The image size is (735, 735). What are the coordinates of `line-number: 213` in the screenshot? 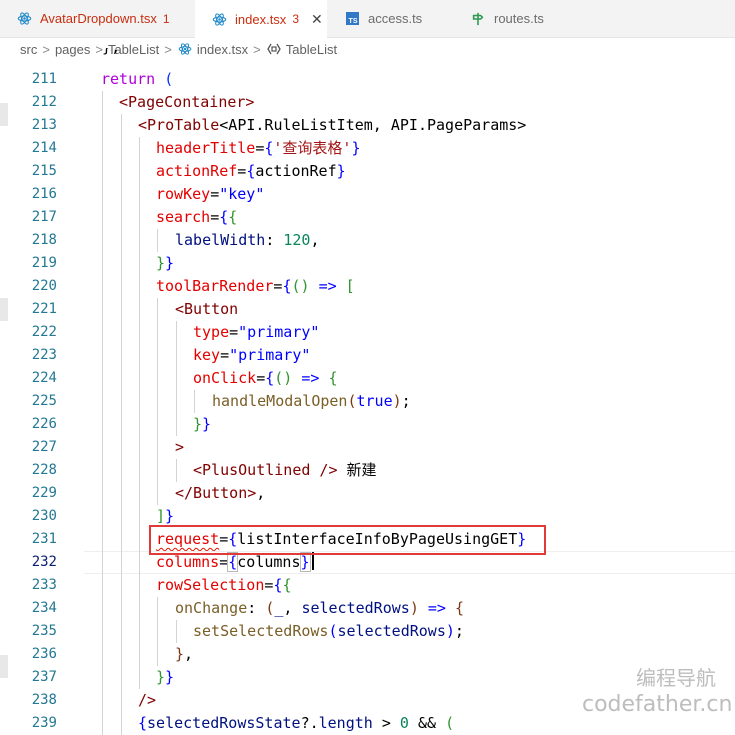 It's located at (44, 125).